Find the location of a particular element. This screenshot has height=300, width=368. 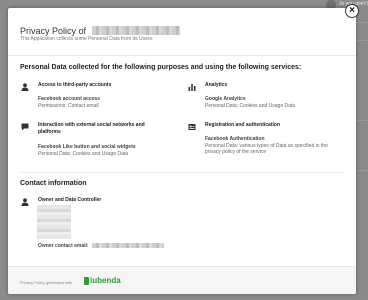

modal-footer: Privacy Policy generated with iubenda is located at coordinates (182, 280).